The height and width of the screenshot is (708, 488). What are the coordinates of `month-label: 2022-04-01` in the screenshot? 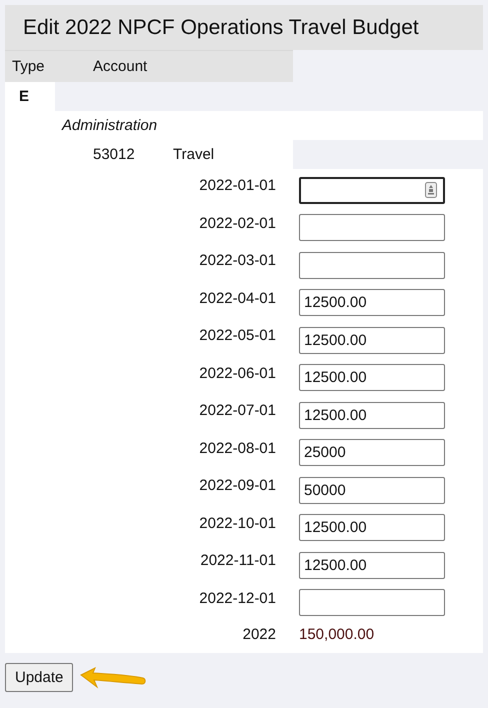 It's located at (237, 297).